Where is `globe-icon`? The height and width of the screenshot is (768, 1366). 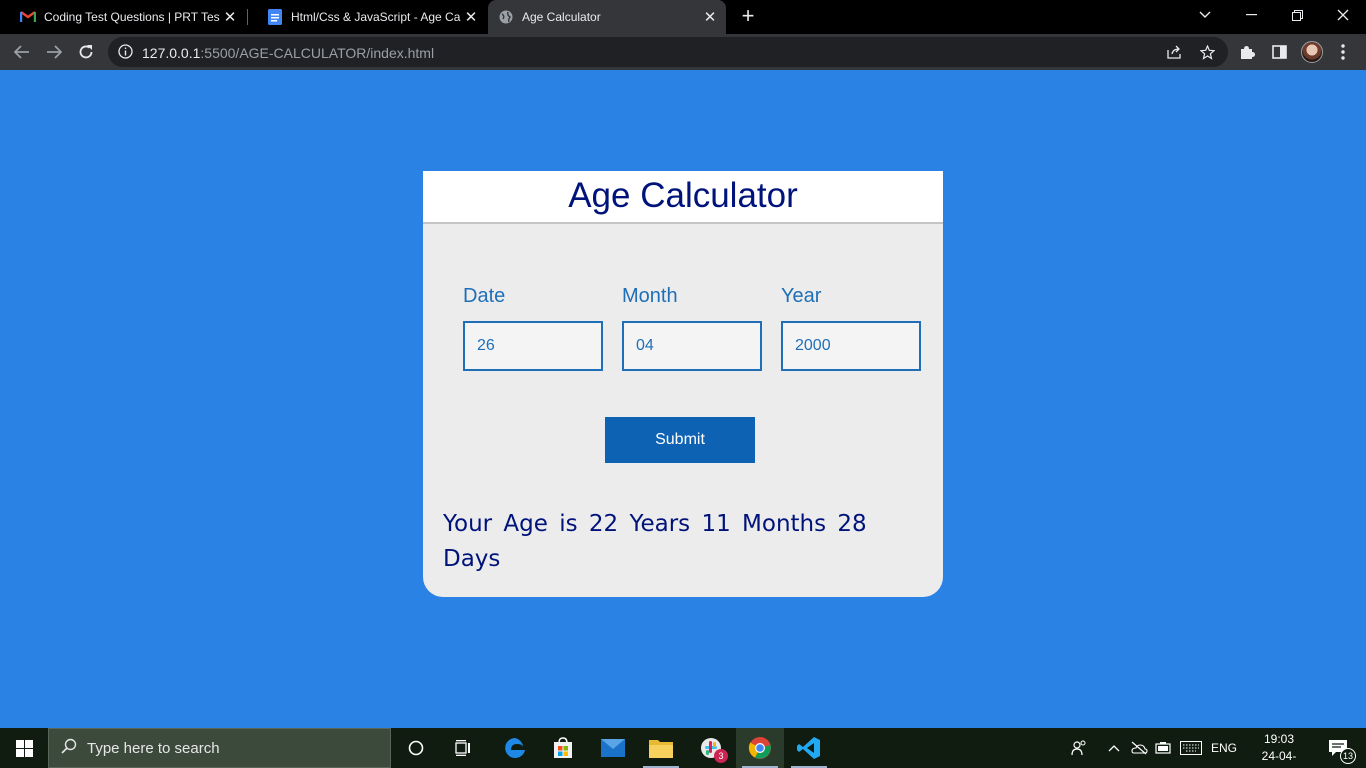
globe-icon is located at coordinates (506, 17).